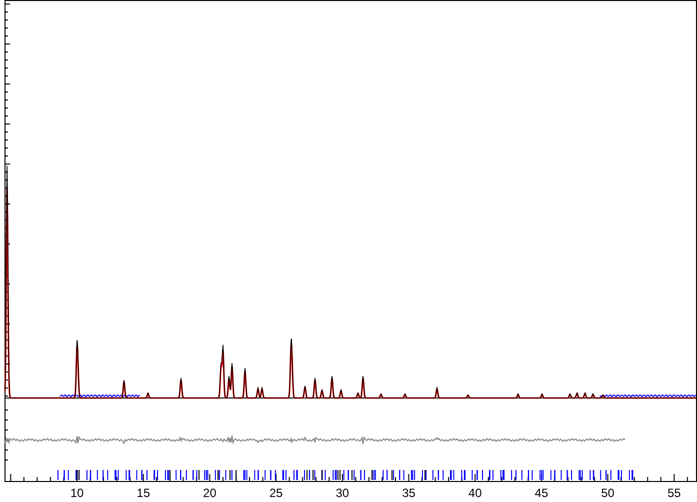 This screenshot has height=502, width=697. Describe the element at coordinates (541, 493) in the screenshot. I see `axis-tick-label: 45` at that location.